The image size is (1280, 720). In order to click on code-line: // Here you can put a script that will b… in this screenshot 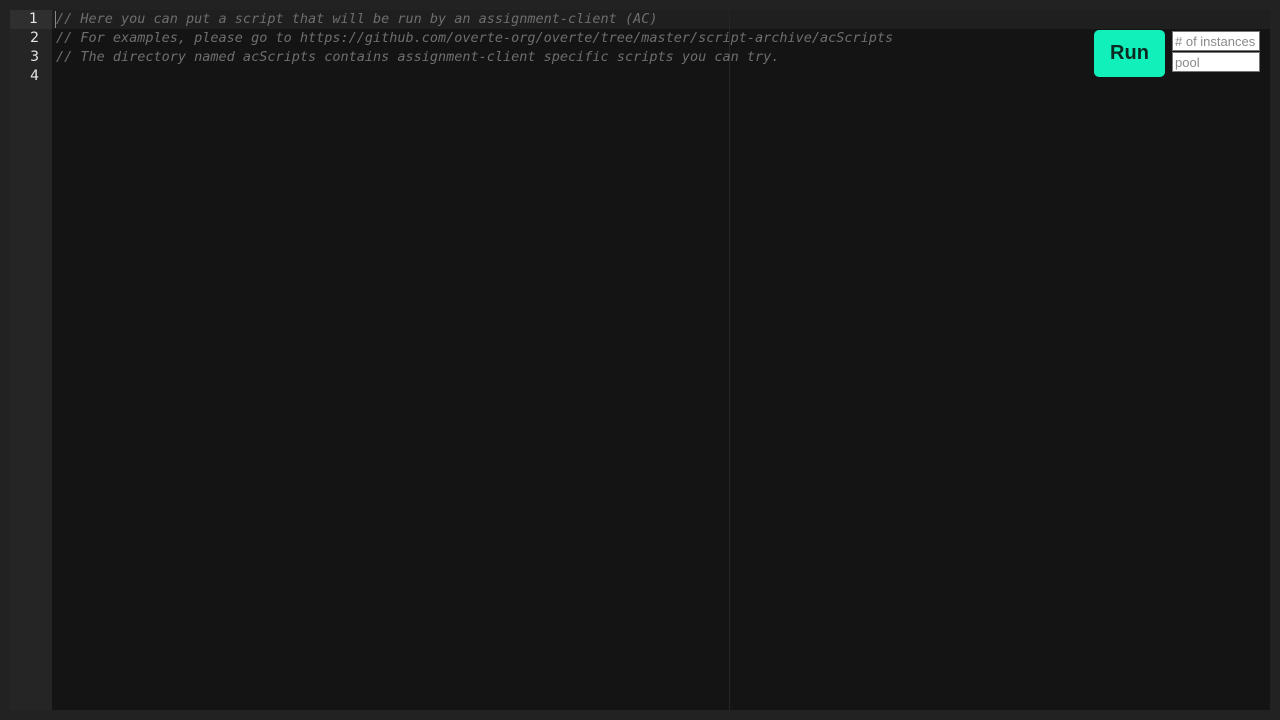, I will do `click(356, 19)`.